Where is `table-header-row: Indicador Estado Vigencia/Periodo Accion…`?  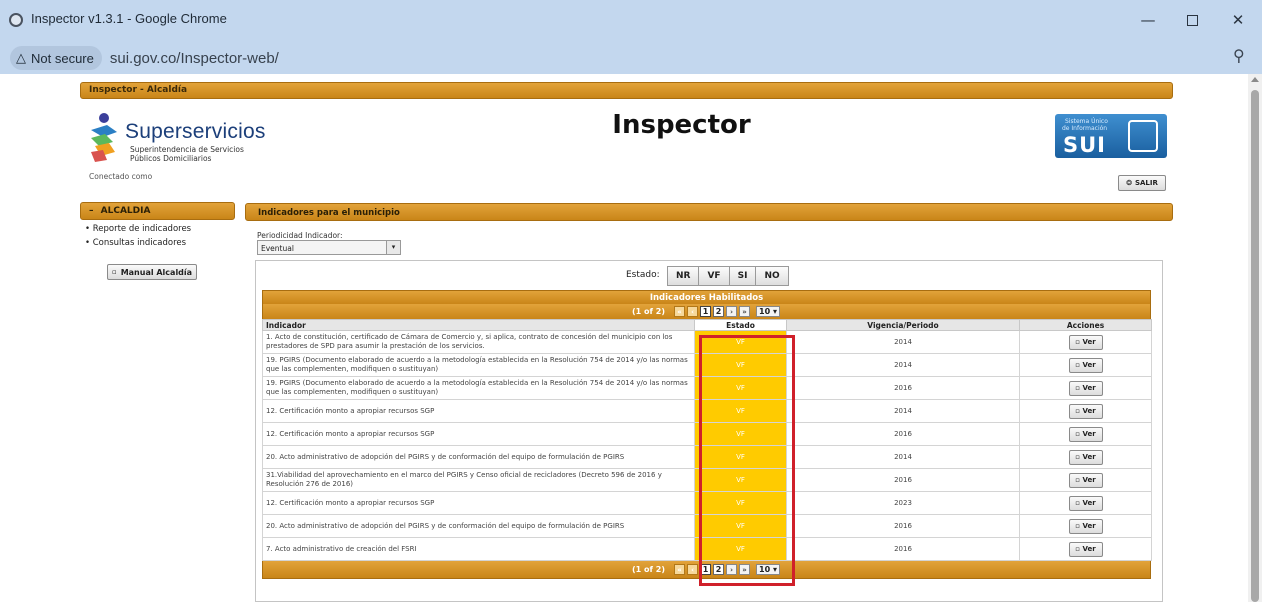
table-header-row: Indicador Estado Vigencia/Periodo Accion… is located at coordinates (707, 325).